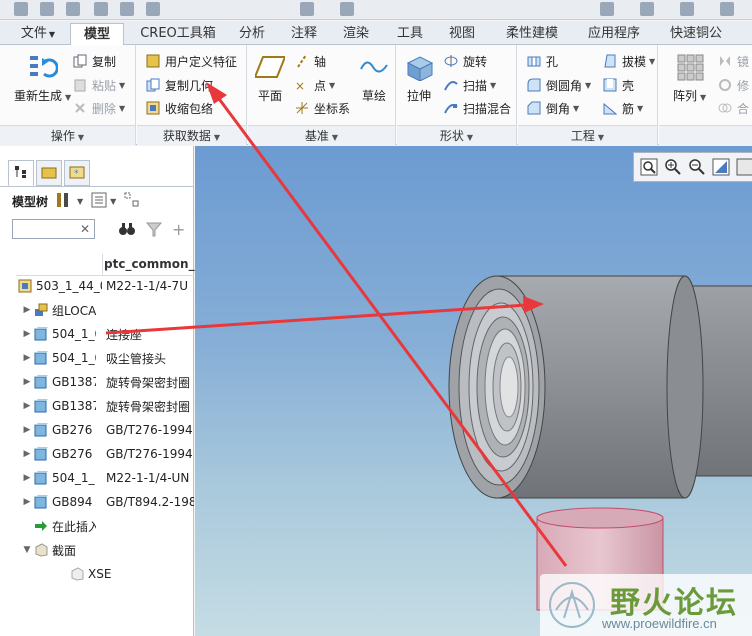  Describe the element at coordinates (97, 550) in the screenshot. I see `tree-item-row: ▼ 截面` at that location.